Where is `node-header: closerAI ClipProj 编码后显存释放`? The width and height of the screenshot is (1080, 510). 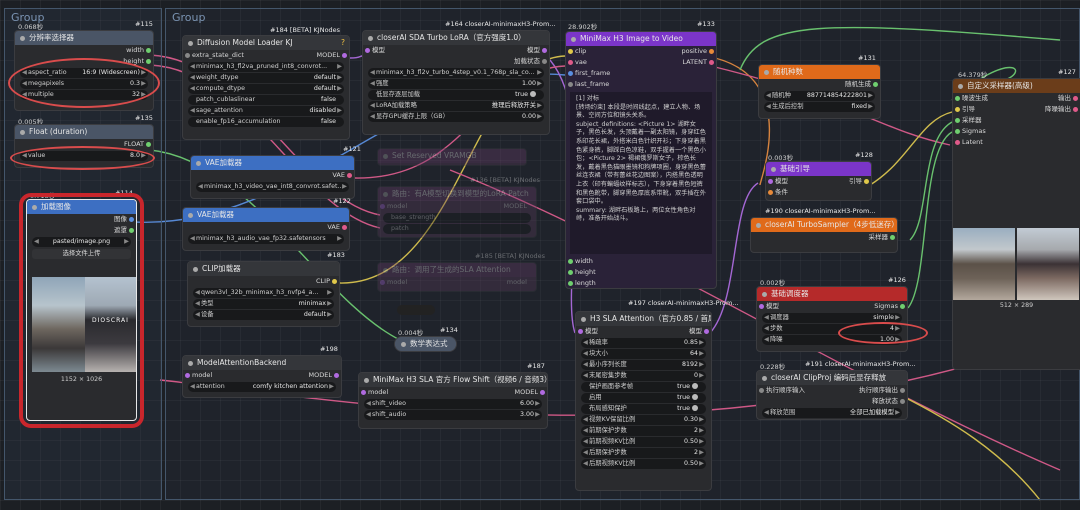
node-header: closerAI ClipProj 编码后显存释放 is located at coordinates (832, 378).